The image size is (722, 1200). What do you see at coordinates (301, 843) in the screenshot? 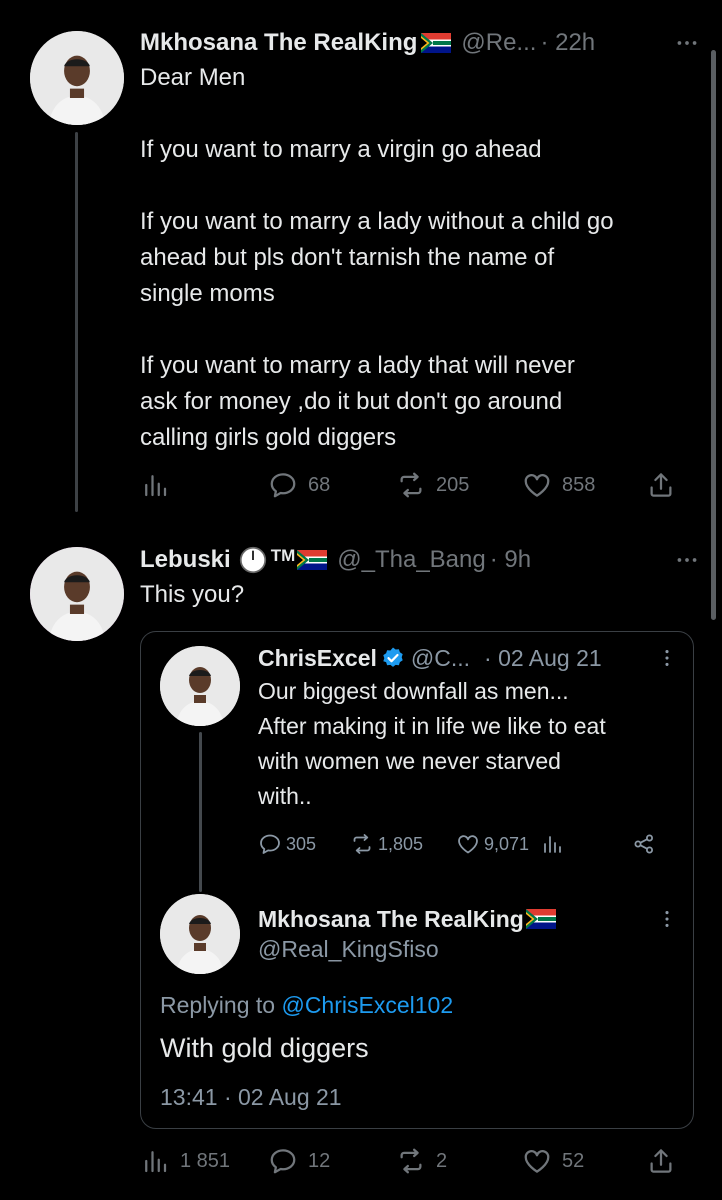
I see `reply-count: 305` at bounding box center [301, 843].